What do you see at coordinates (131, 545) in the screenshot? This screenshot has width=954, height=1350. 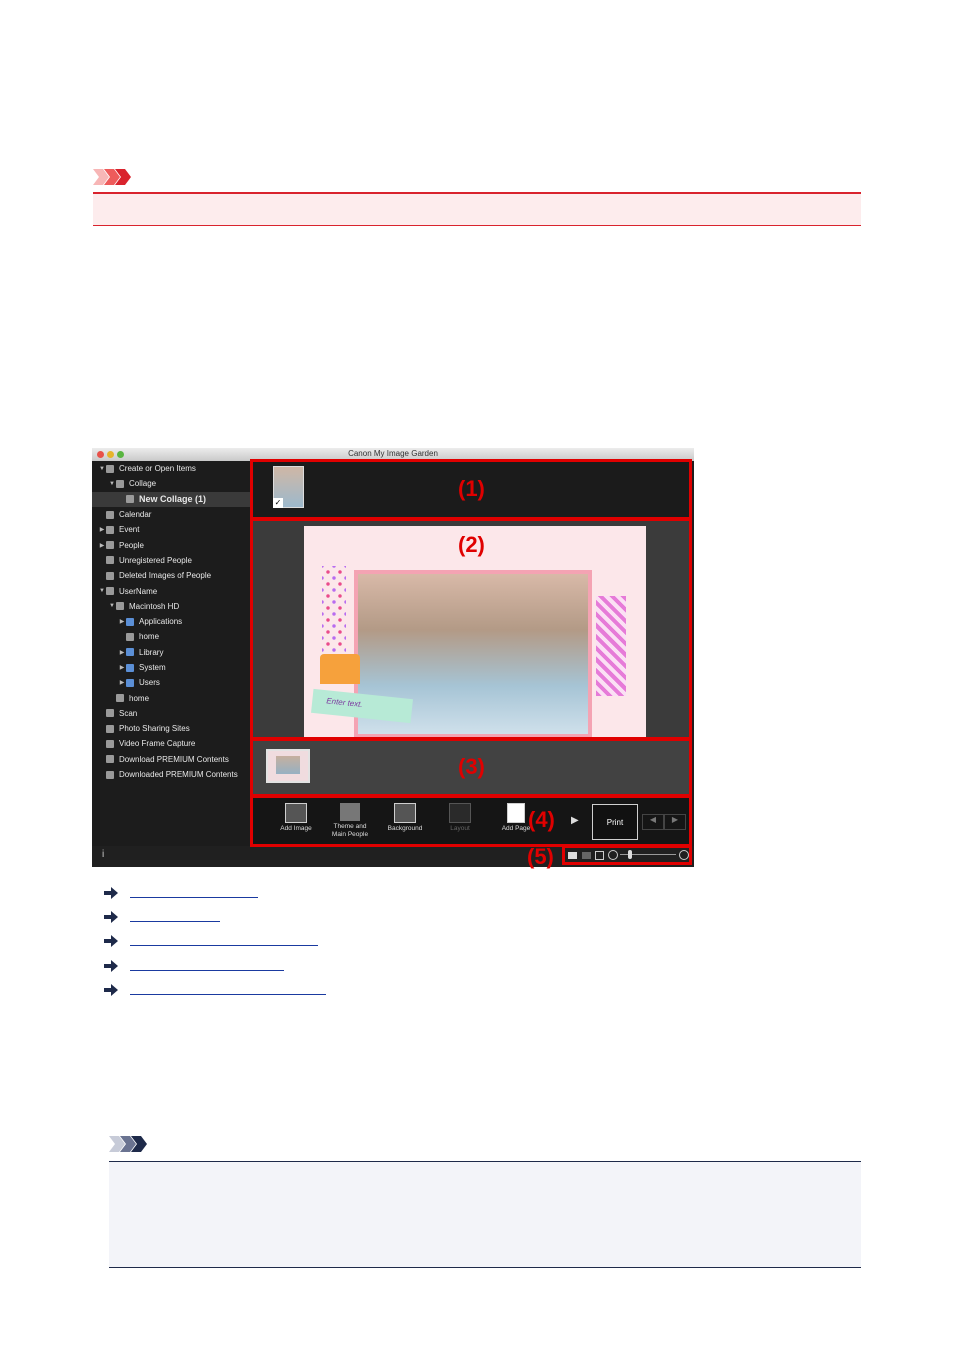 I see `sidebar-item-label: People` at bounding box center [131, 545].